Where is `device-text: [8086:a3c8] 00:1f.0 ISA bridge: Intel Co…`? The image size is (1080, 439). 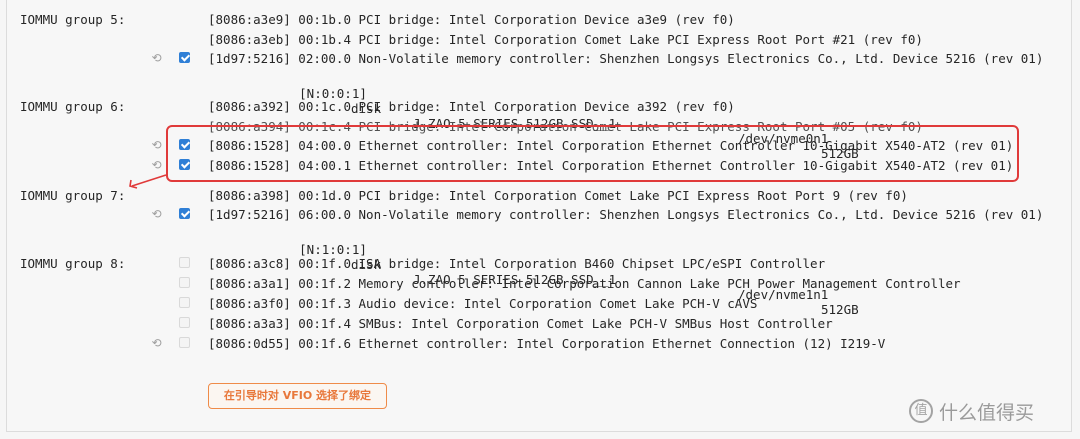 device-text: [8086:a3c8] 00:1f.0 ISA bridge: Intel Co… is located at coordinates (517, 263).